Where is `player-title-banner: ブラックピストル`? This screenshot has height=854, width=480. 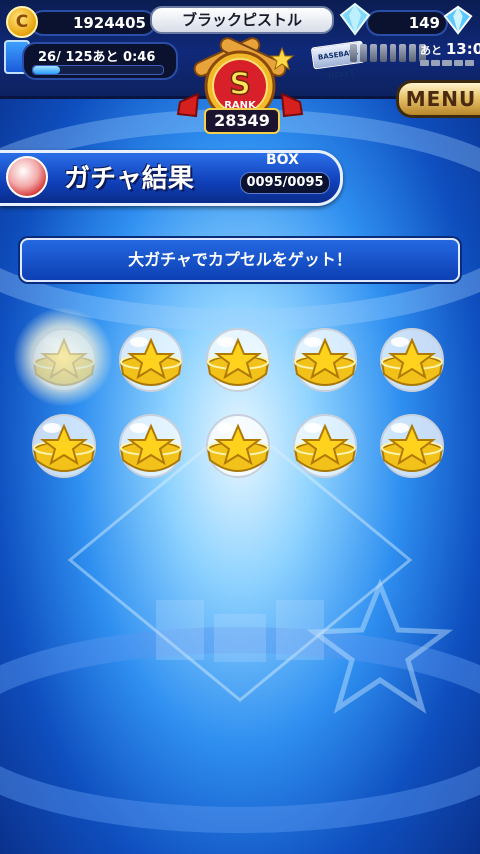 player-title-banner: ブラックピストル is located at coordinates (242, 20).